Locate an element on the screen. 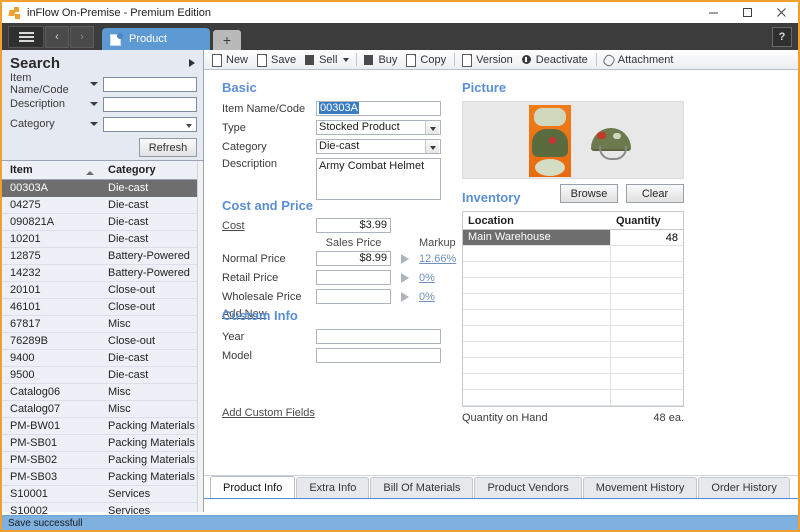  price-row-markup: 12.66% is located at coordinates (437, 259).